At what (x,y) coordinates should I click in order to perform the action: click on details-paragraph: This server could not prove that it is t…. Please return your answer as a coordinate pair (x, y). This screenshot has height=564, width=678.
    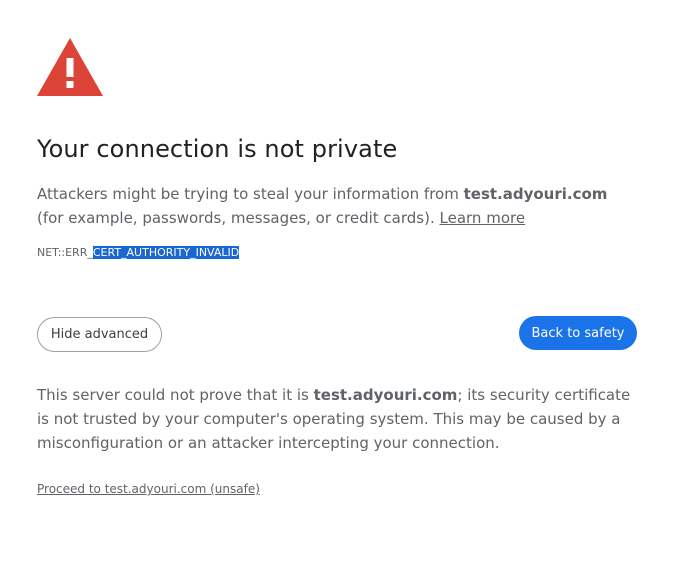
    Looking at the image, I should click on (337, 419).